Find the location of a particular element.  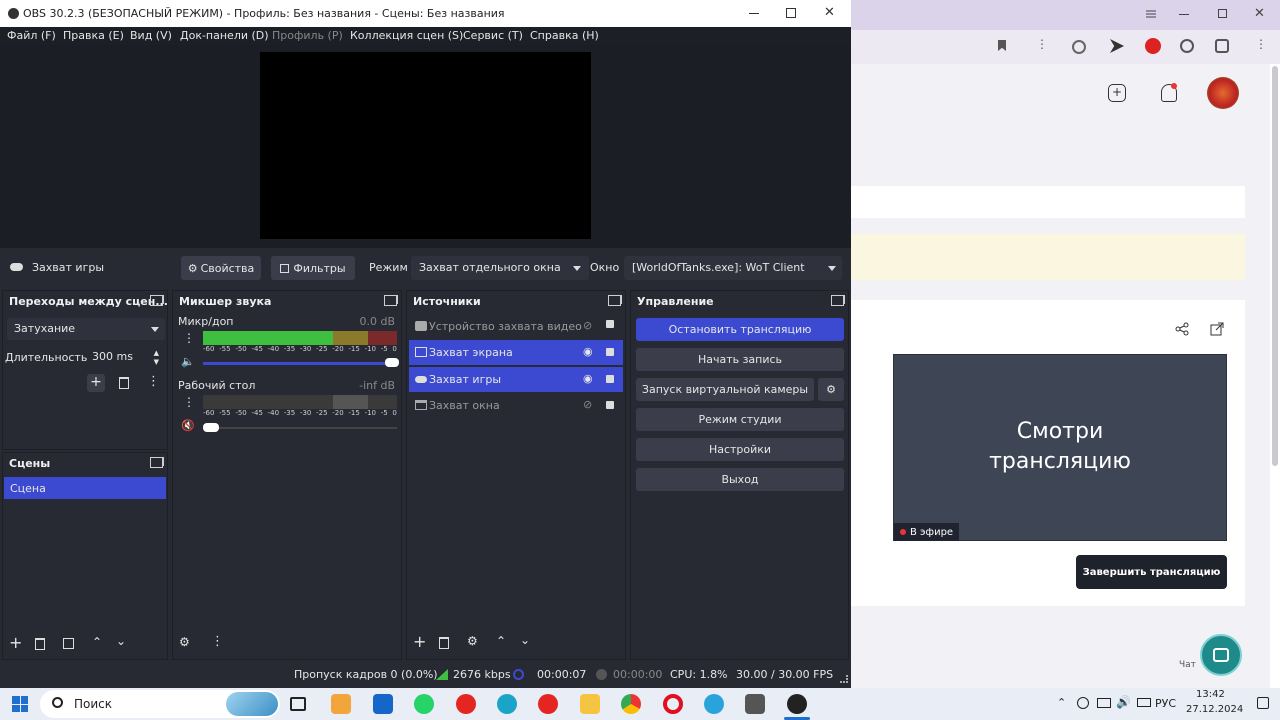

network-icon is located at coordinates (1104, 703).